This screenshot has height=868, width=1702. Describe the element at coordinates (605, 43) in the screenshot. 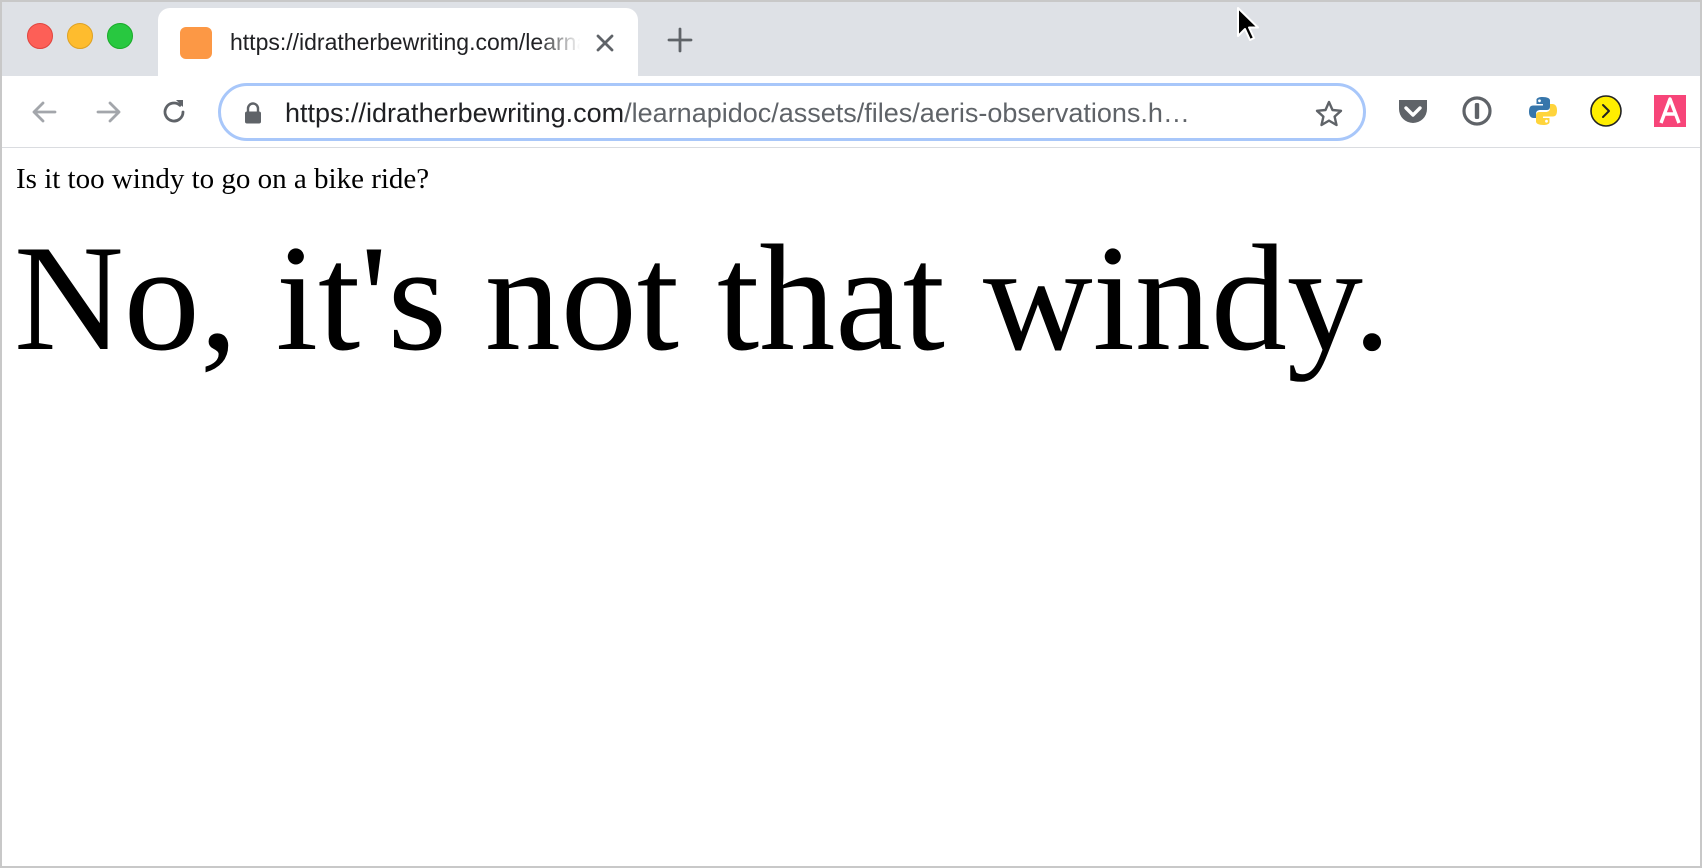

I see `close-tab-icon` at that location.